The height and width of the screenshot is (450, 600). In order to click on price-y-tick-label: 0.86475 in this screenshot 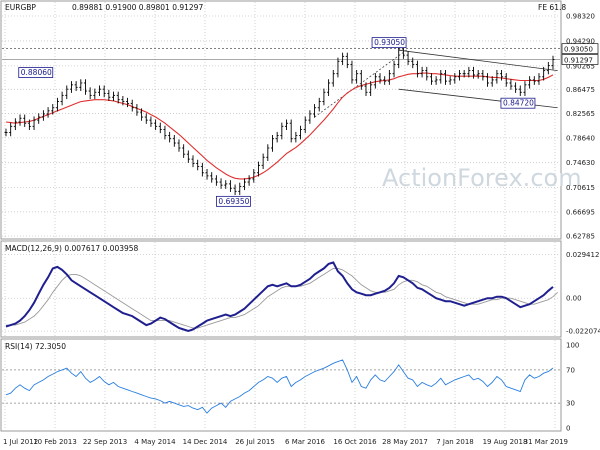, I will do `click(580, 90)`.